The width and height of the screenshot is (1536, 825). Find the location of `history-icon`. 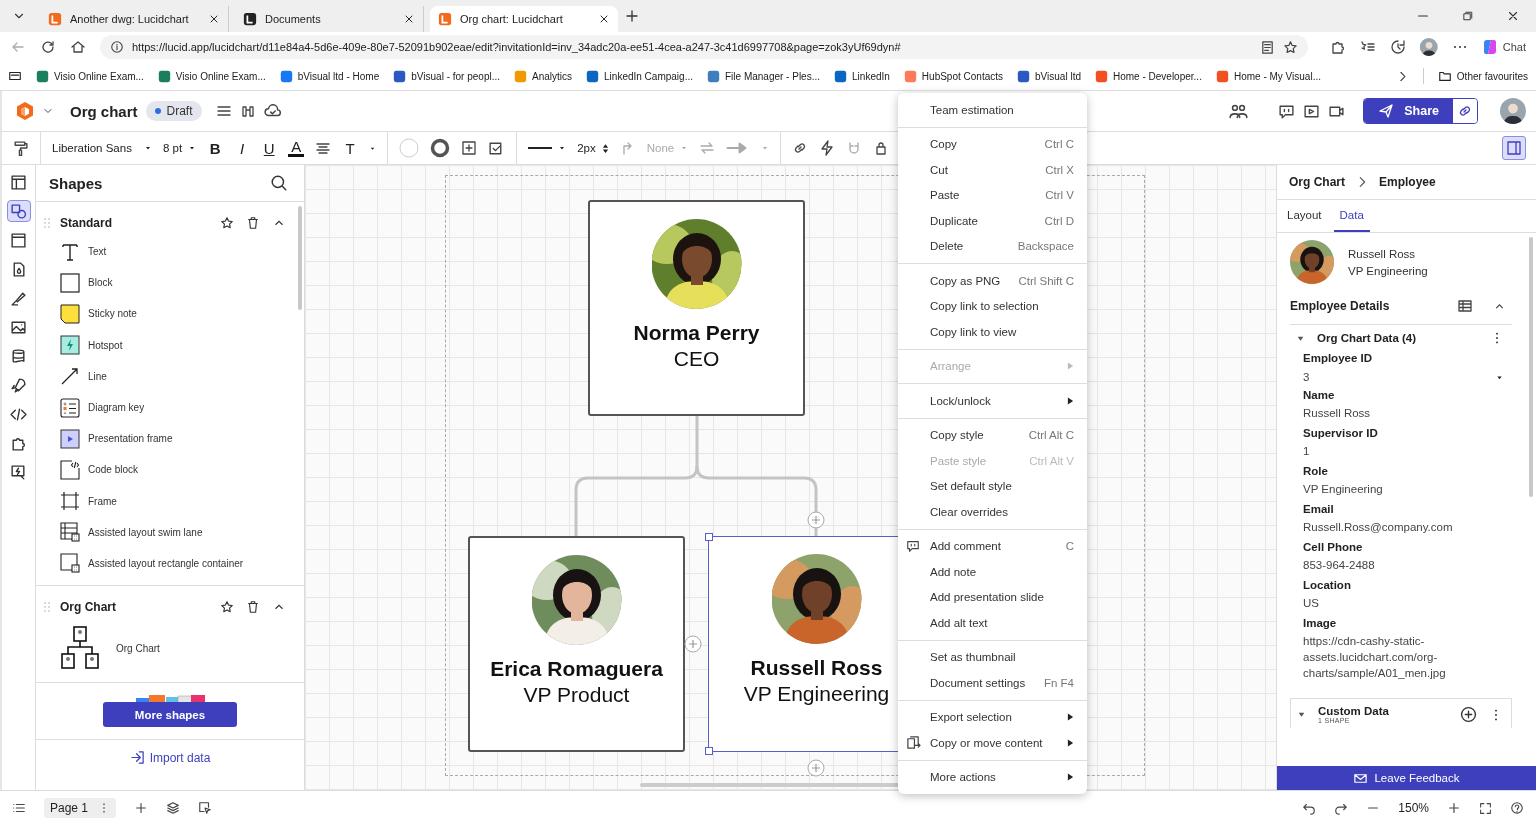

history-icon is located at coordinates (1397, 47).